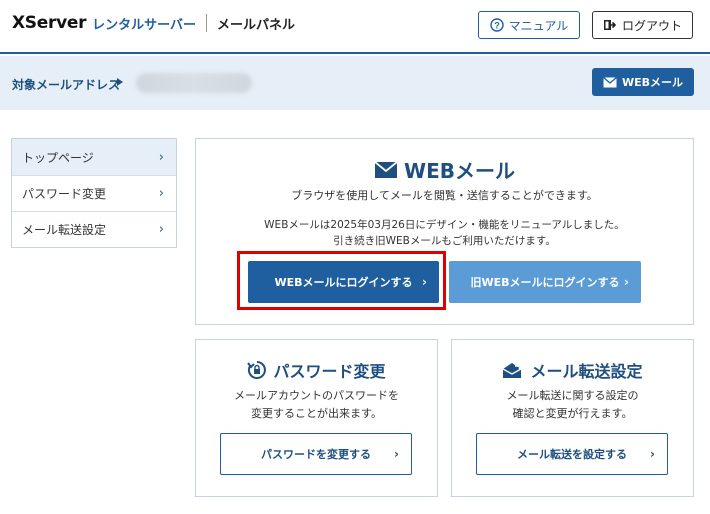 The height and width of the screenshot is (514, 710). What do you see at coordinates (207, 23) in the screenshot?
I see `logo-divider` at bounding box center [207, 23].